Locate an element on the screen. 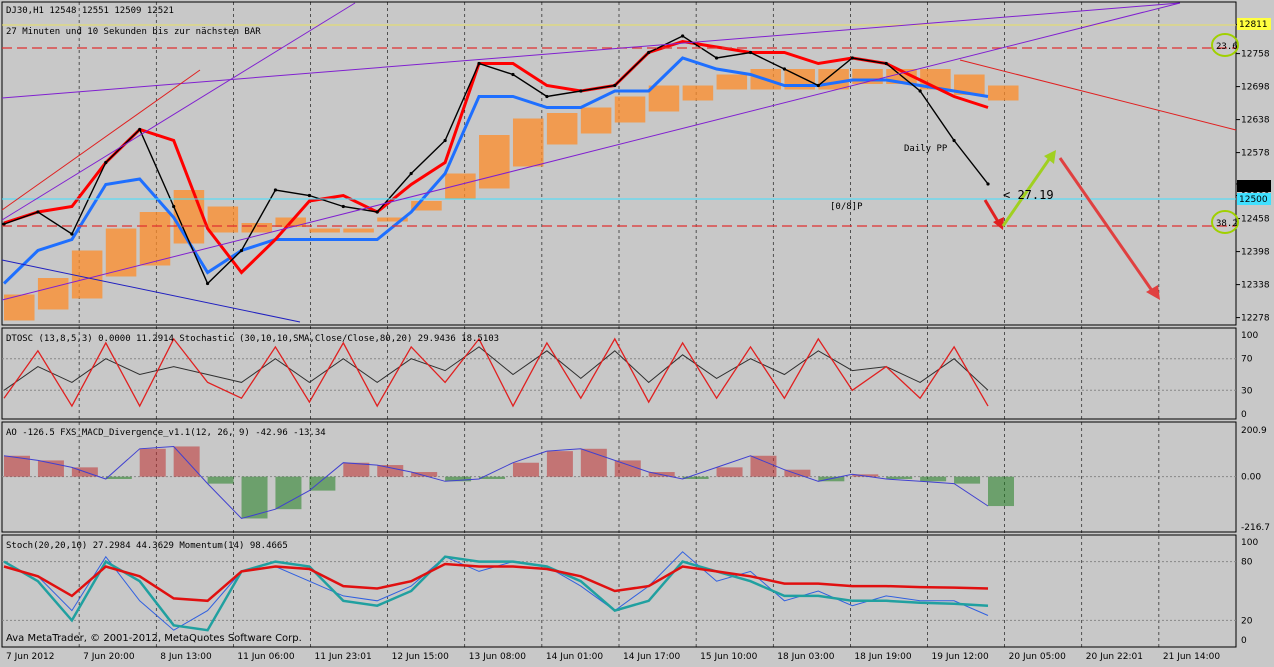  time-tick-label: 13 Jun 08:00 is located at coordinates (497, 657).